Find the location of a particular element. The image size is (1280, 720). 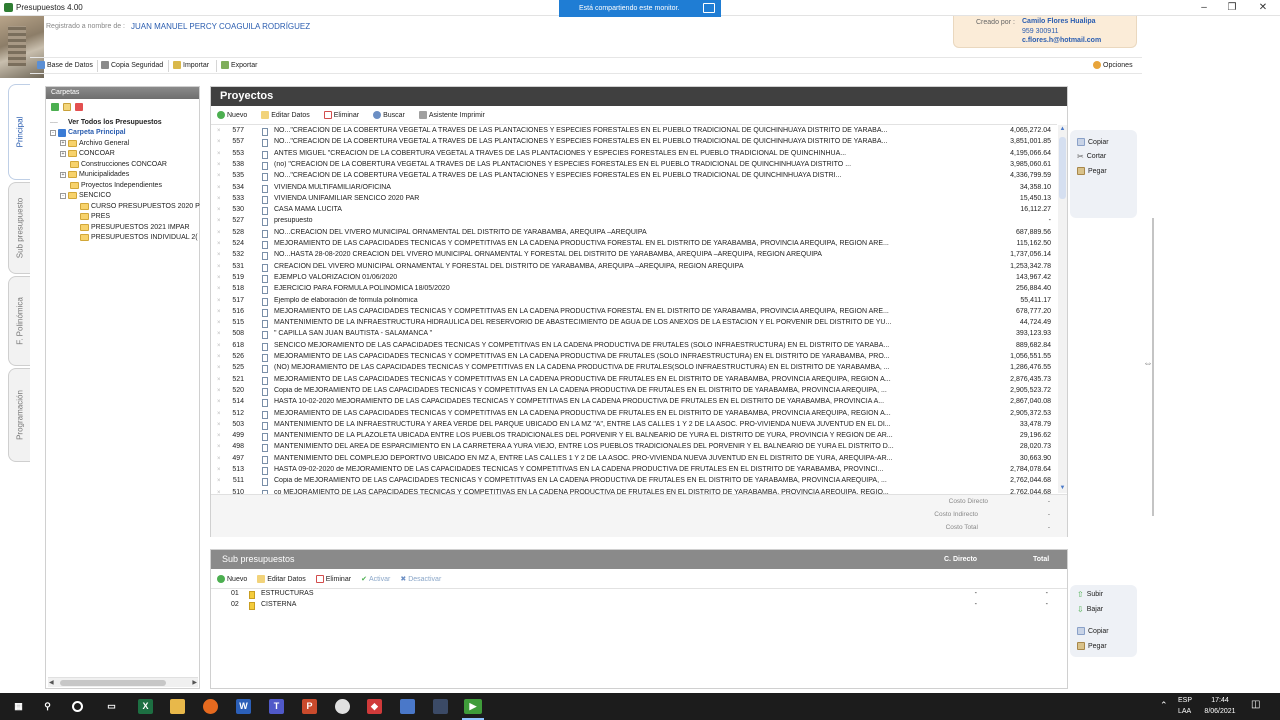

tree-item-independientes: Proyectos Independientes is located at coordinates (125, 185).